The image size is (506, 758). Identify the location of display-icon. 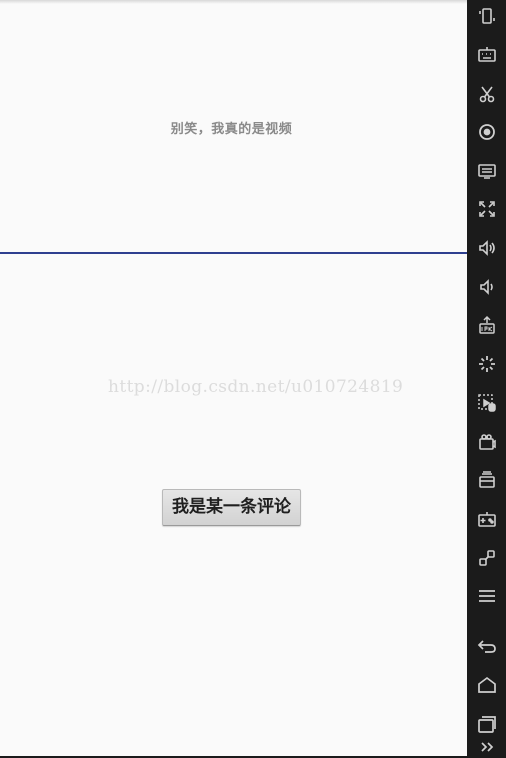
(486, 171).